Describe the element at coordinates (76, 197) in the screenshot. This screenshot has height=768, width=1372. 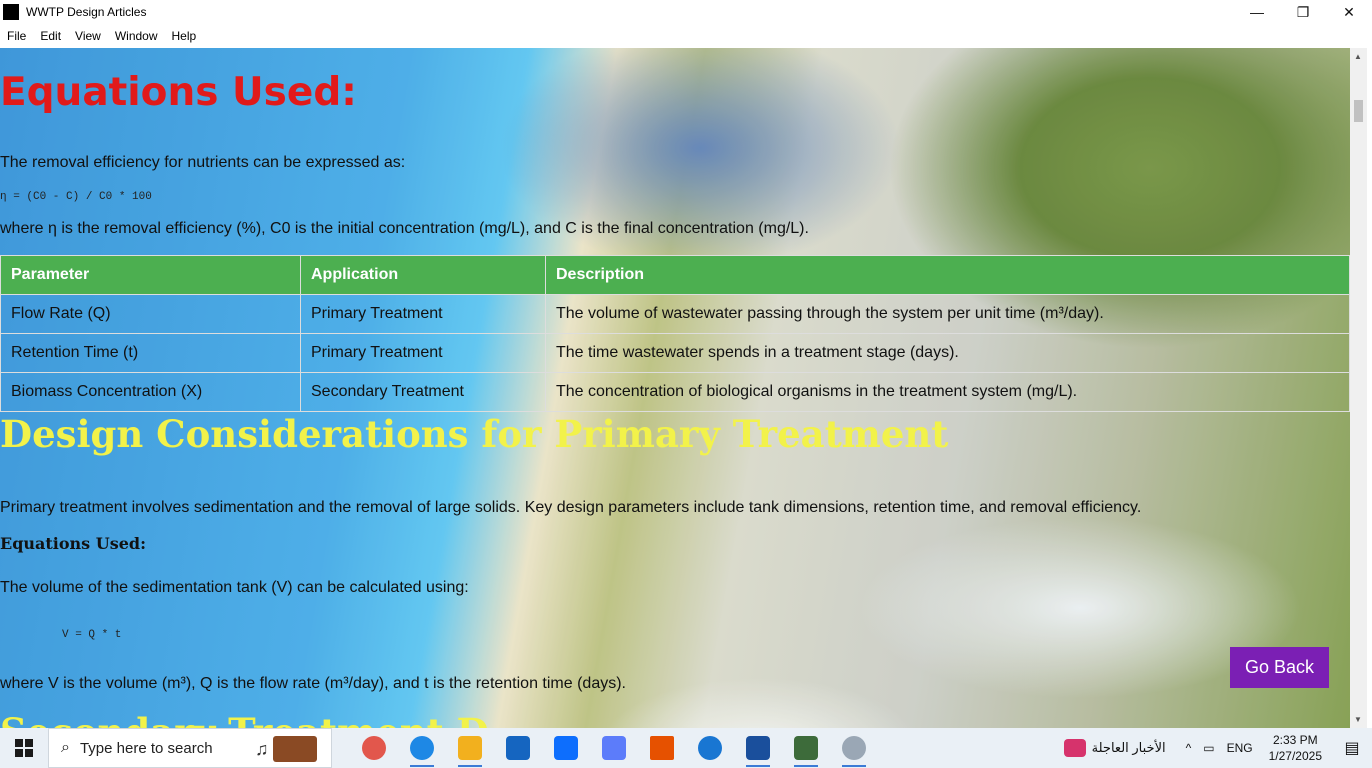
I see `nutrient-equation: η = (C0 - C) / C0 * 100` at that location.